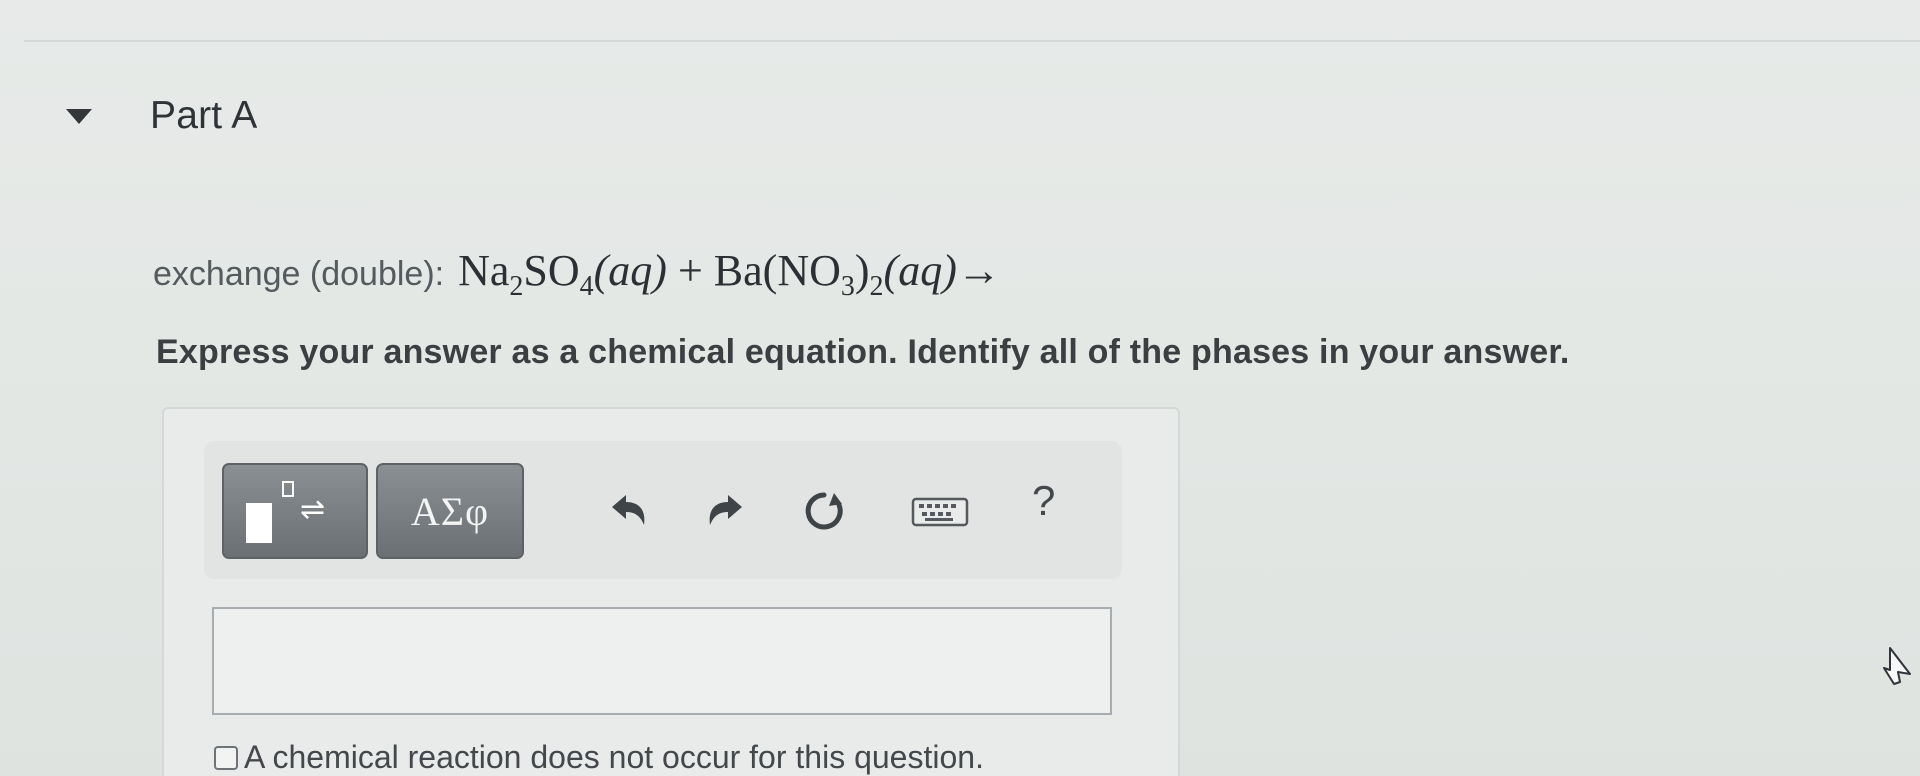  What do you see at coordinates (1043, 501) in the screenshot?
I see `help-icon: ?` at bounding box center [1043, 501].